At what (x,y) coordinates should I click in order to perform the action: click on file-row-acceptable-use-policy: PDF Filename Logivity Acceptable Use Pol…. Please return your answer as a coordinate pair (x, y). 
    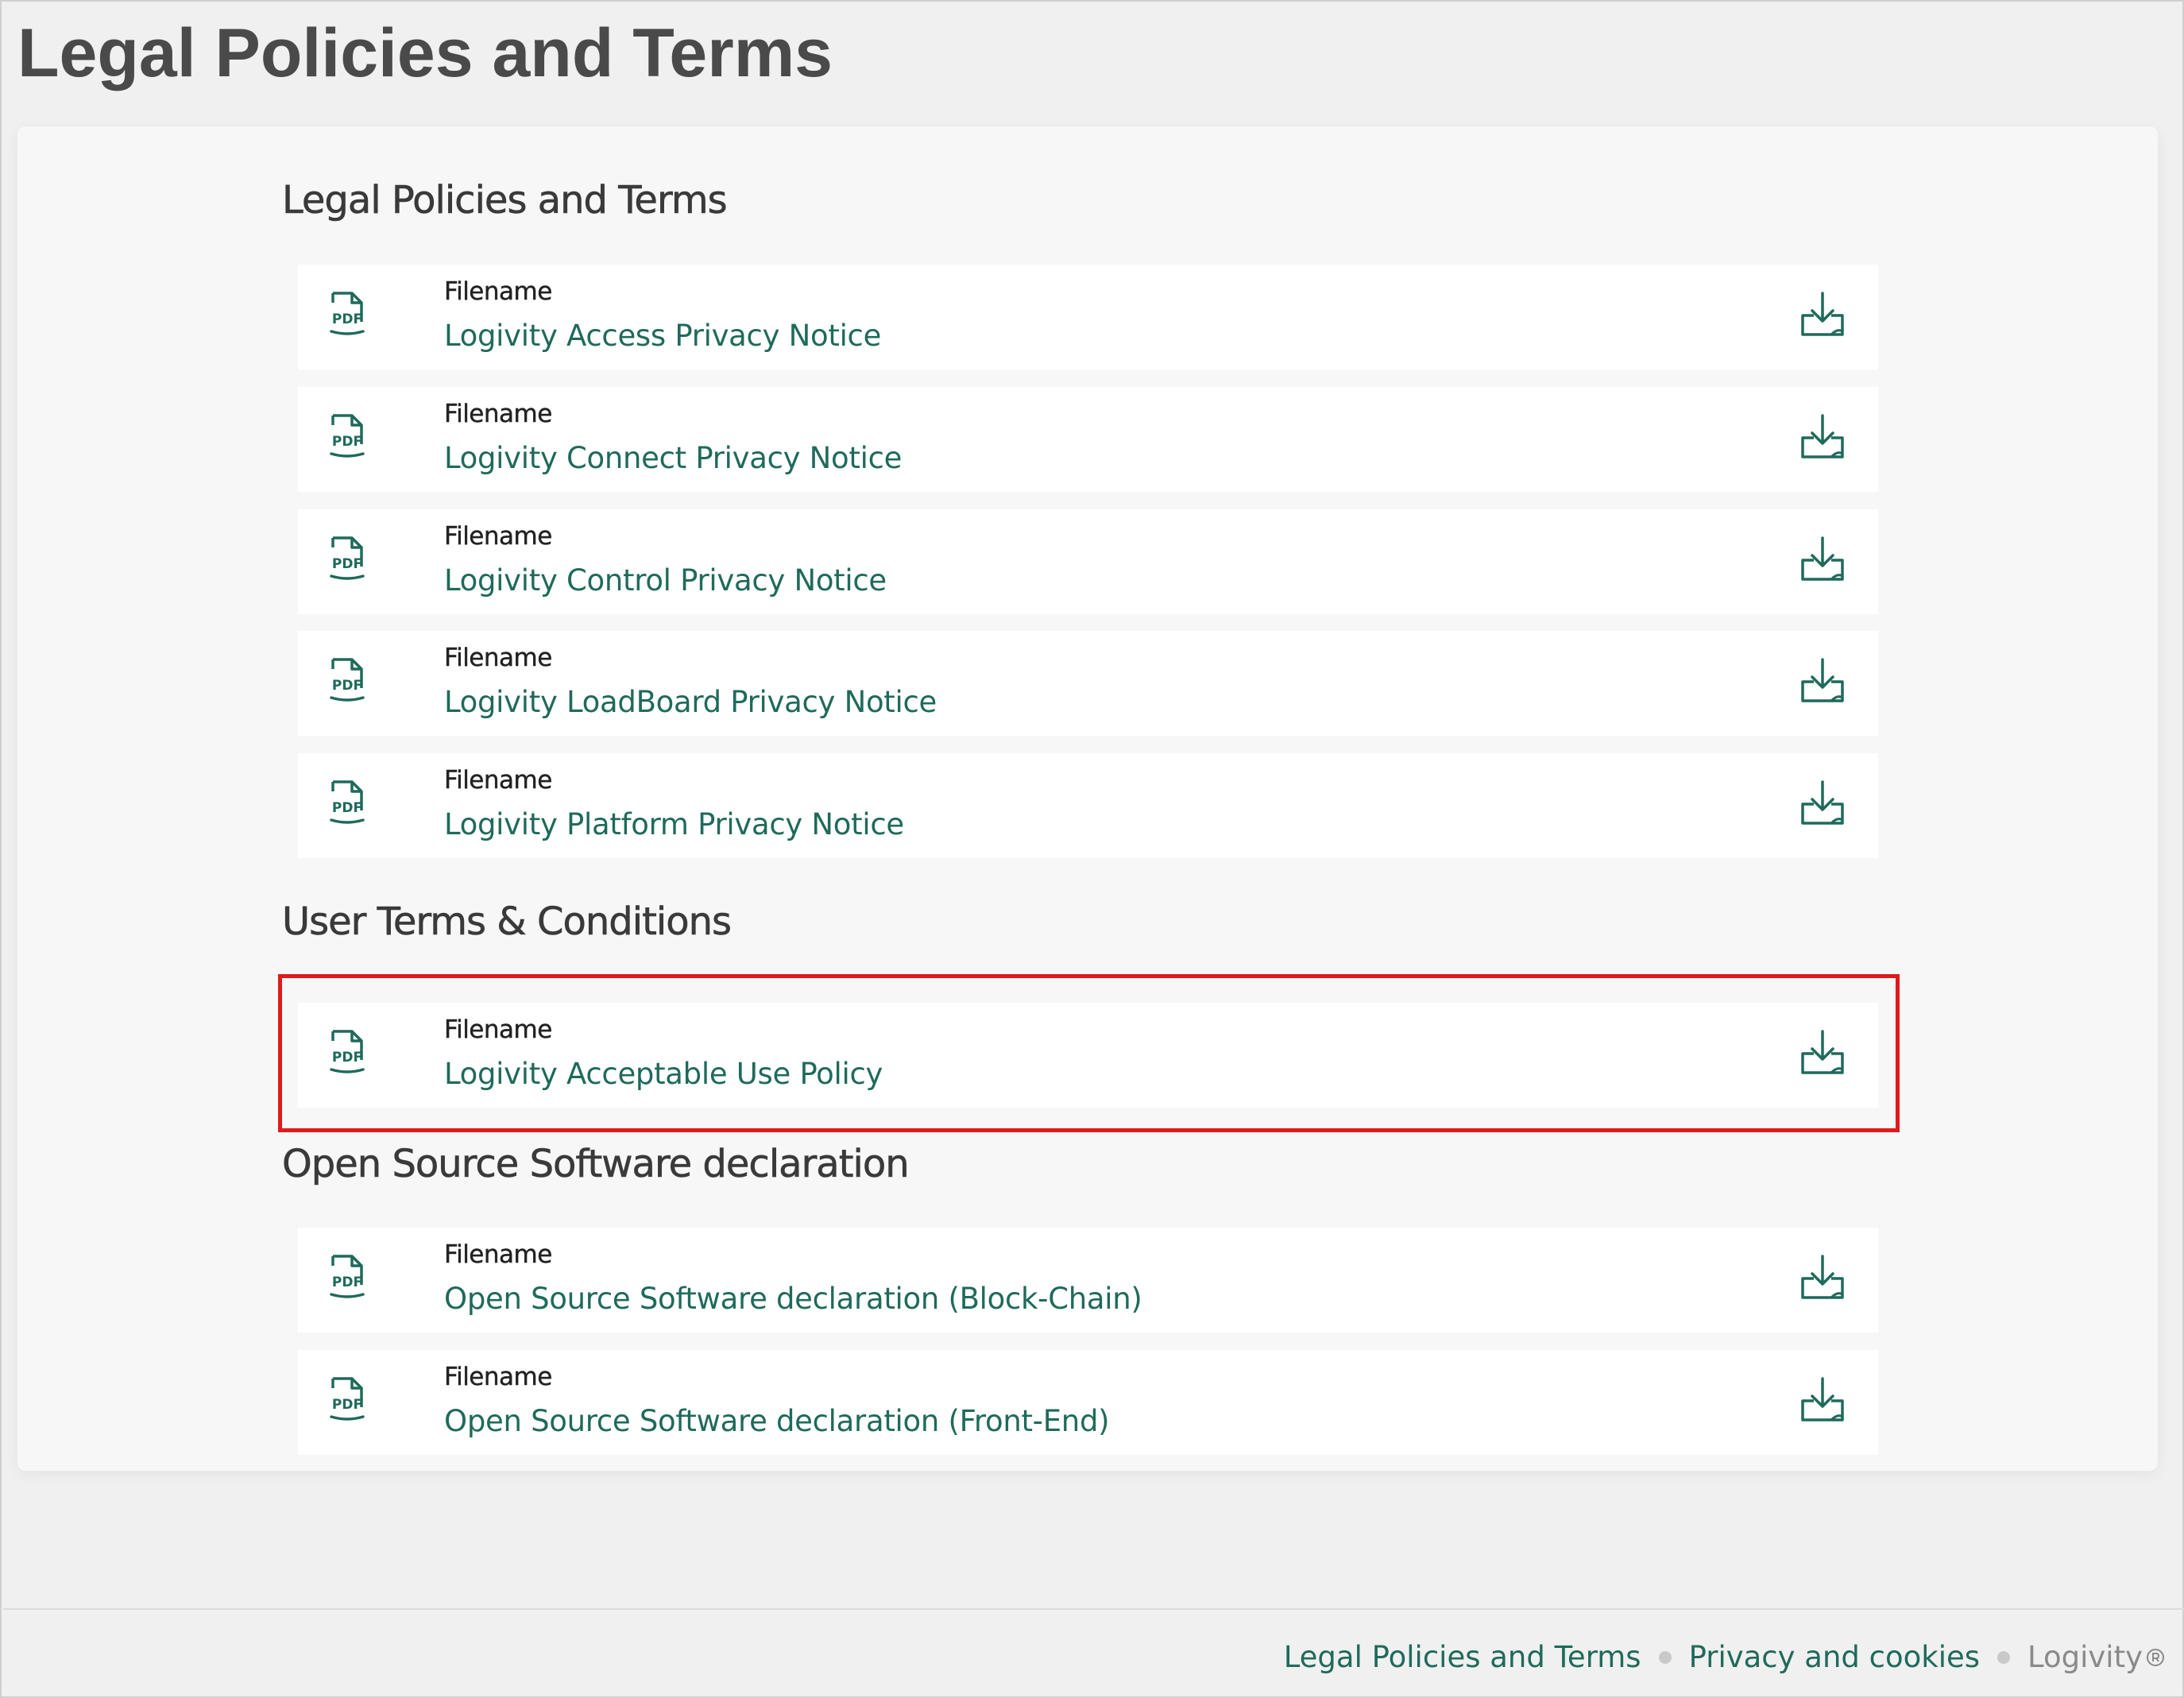
    Looking at the image, I should click on (1088, 1055).